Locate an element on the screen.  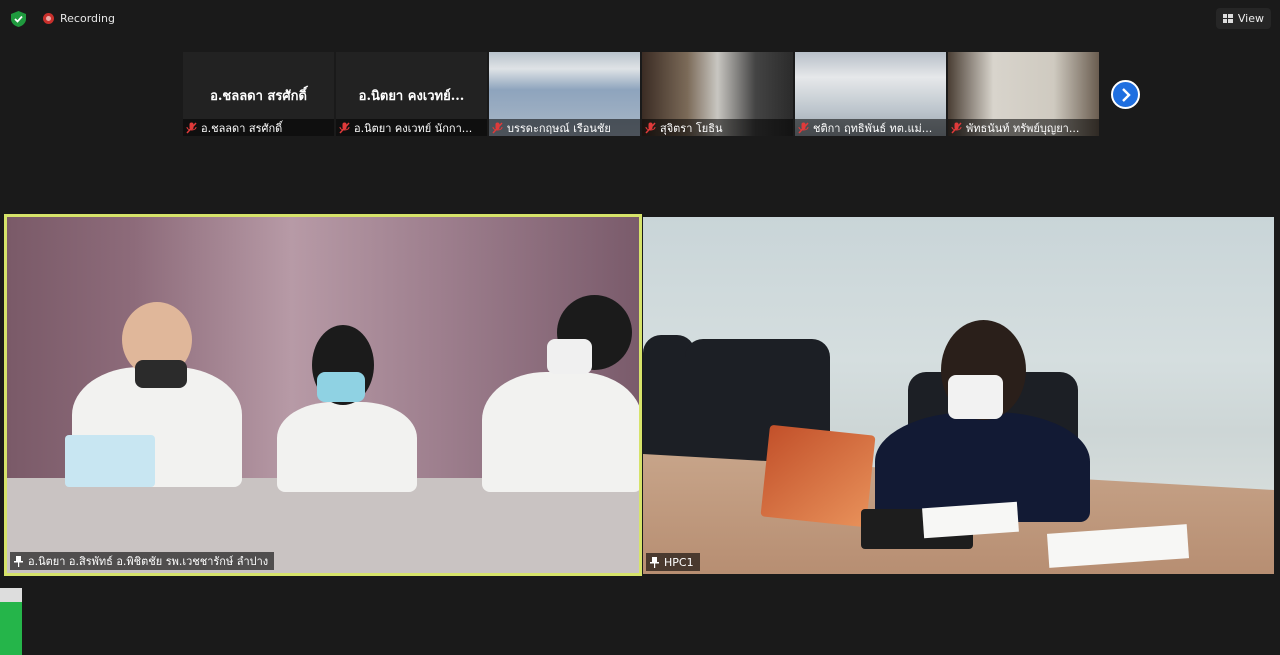
recording-dot-icon is located at coordinates (48, 18).